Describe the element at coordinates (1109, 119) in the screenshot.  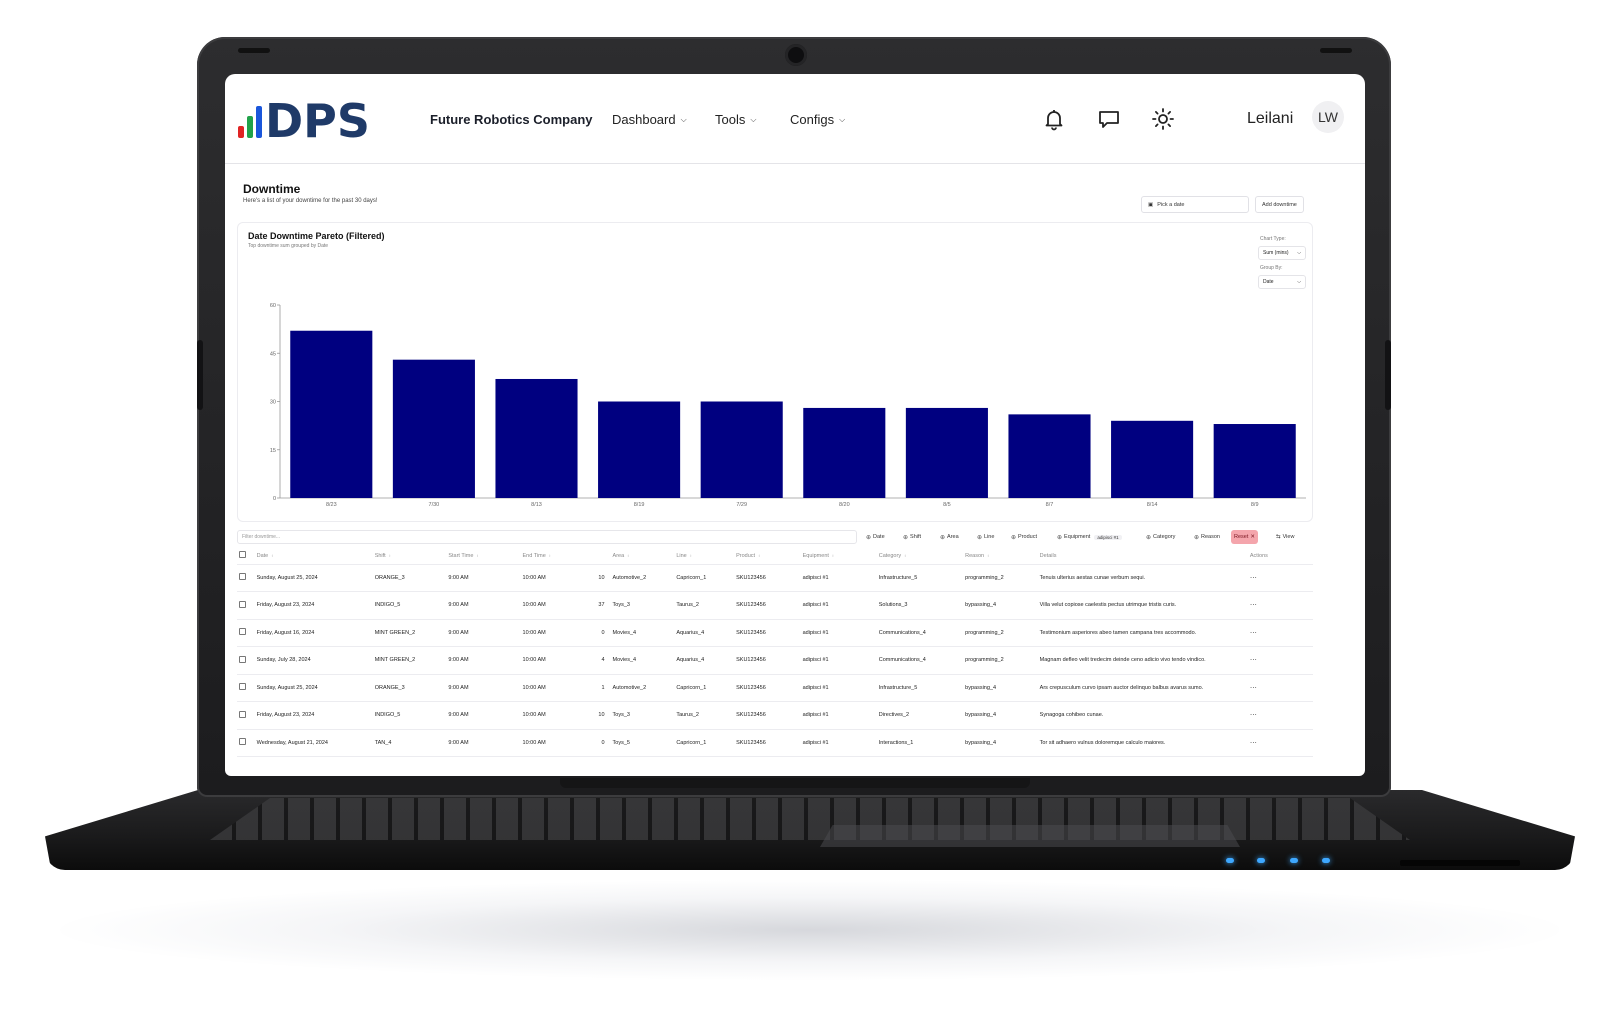
I see `message-icon` at that location.